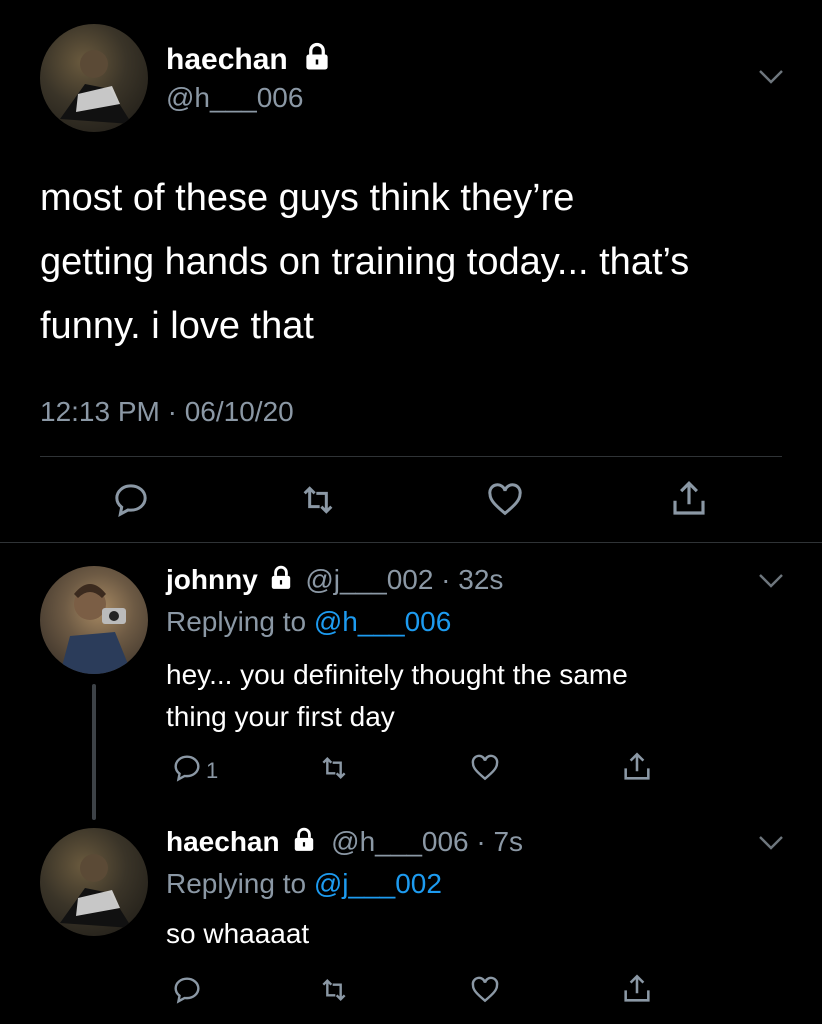 Image resolution: width=822 pixels, height=1024 pixels. What do you see at coordinates (397, 674) in the screenshot?
I see `tweet-text-line: hey... you definitely thought the same` at bounding box center [397, 674].